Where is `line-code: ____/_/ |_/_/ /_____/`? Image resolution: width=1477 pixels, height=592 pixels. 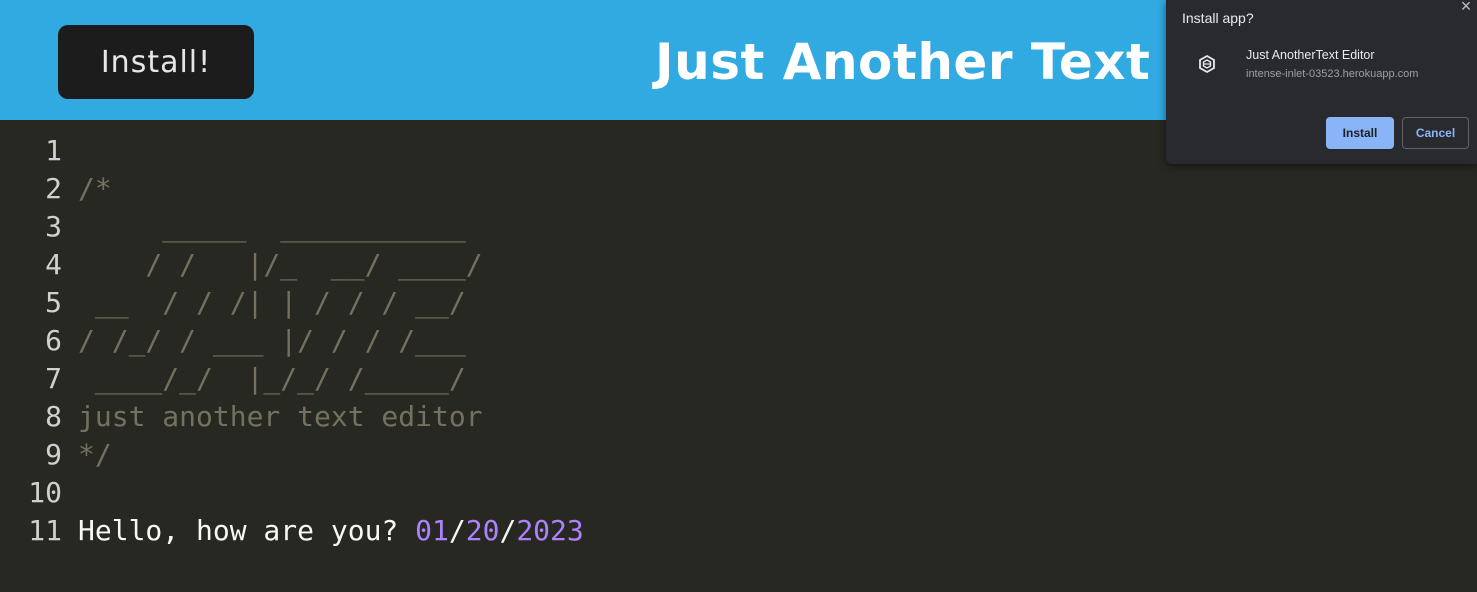 line-code: ____/_/ |_/_/ /_____/ is located at coordinates (272, 379).